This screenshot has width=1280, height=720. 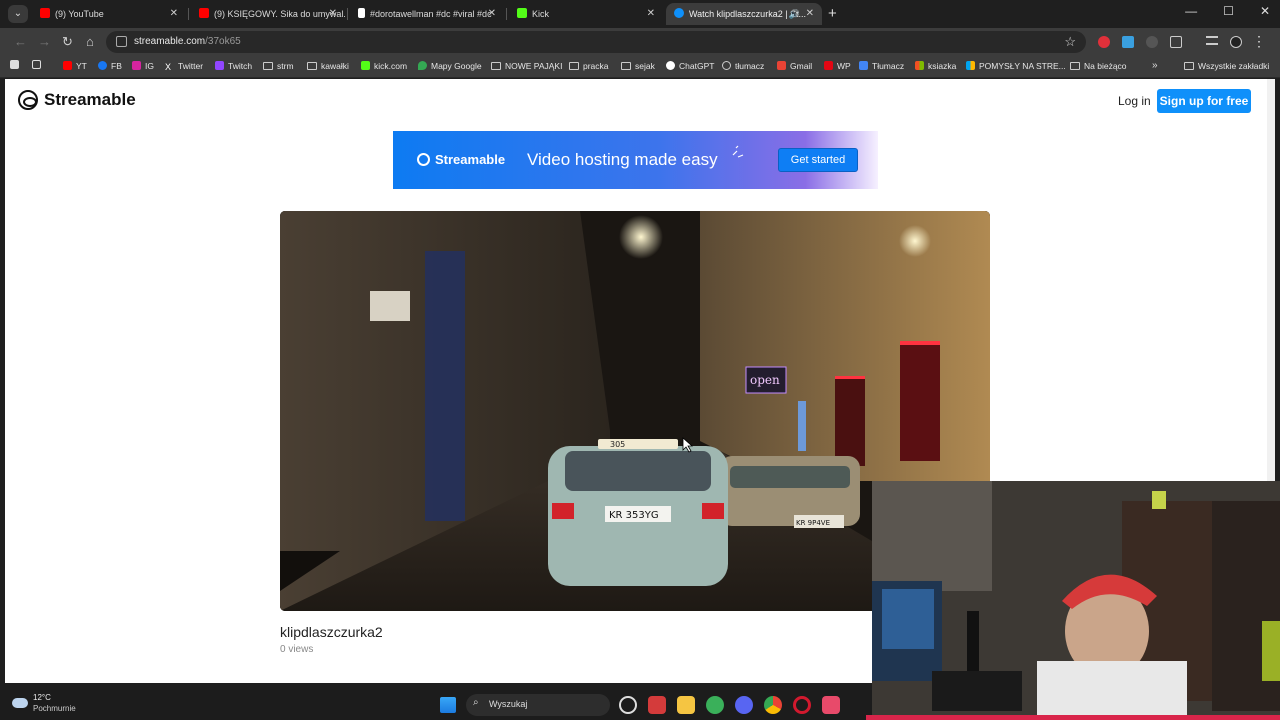 What do you see at coordinates (365, 65) in the screenshot?
I see `kick-icon` at bounding box center [365, 65].